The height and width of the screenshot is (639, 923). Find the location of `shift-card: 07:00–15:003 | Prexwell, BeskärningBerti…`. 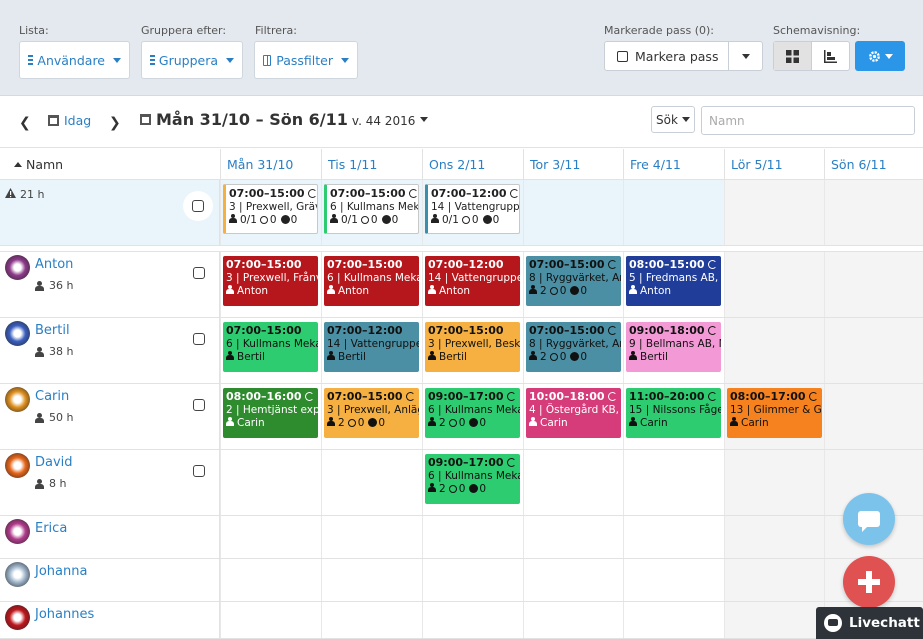

shift-card: 07:00–15:003 | Prexwell, BeskärningBerti… is located at coordinates (472, 347).